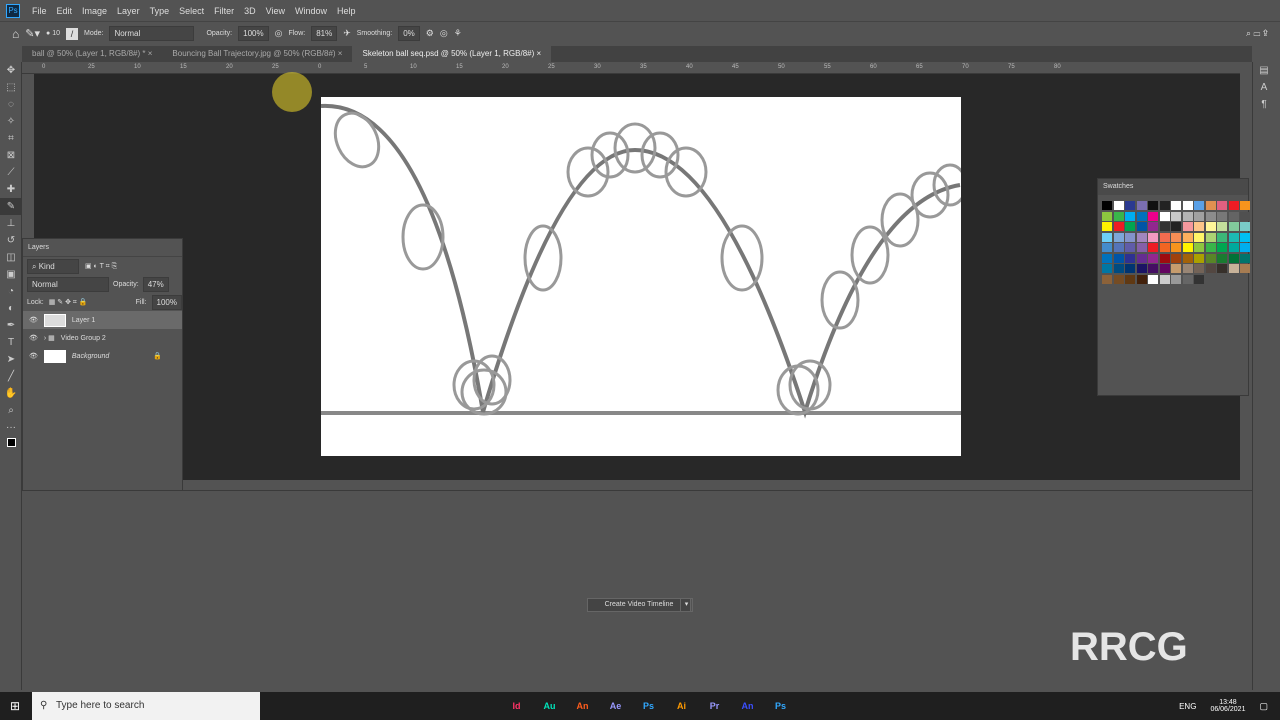 The height and width of the screenshot is (720, 1280). What do you see at coordinates (582, 706) in the screenshot?
I see `taskbar-app: An` at bounding box center [582, 706].